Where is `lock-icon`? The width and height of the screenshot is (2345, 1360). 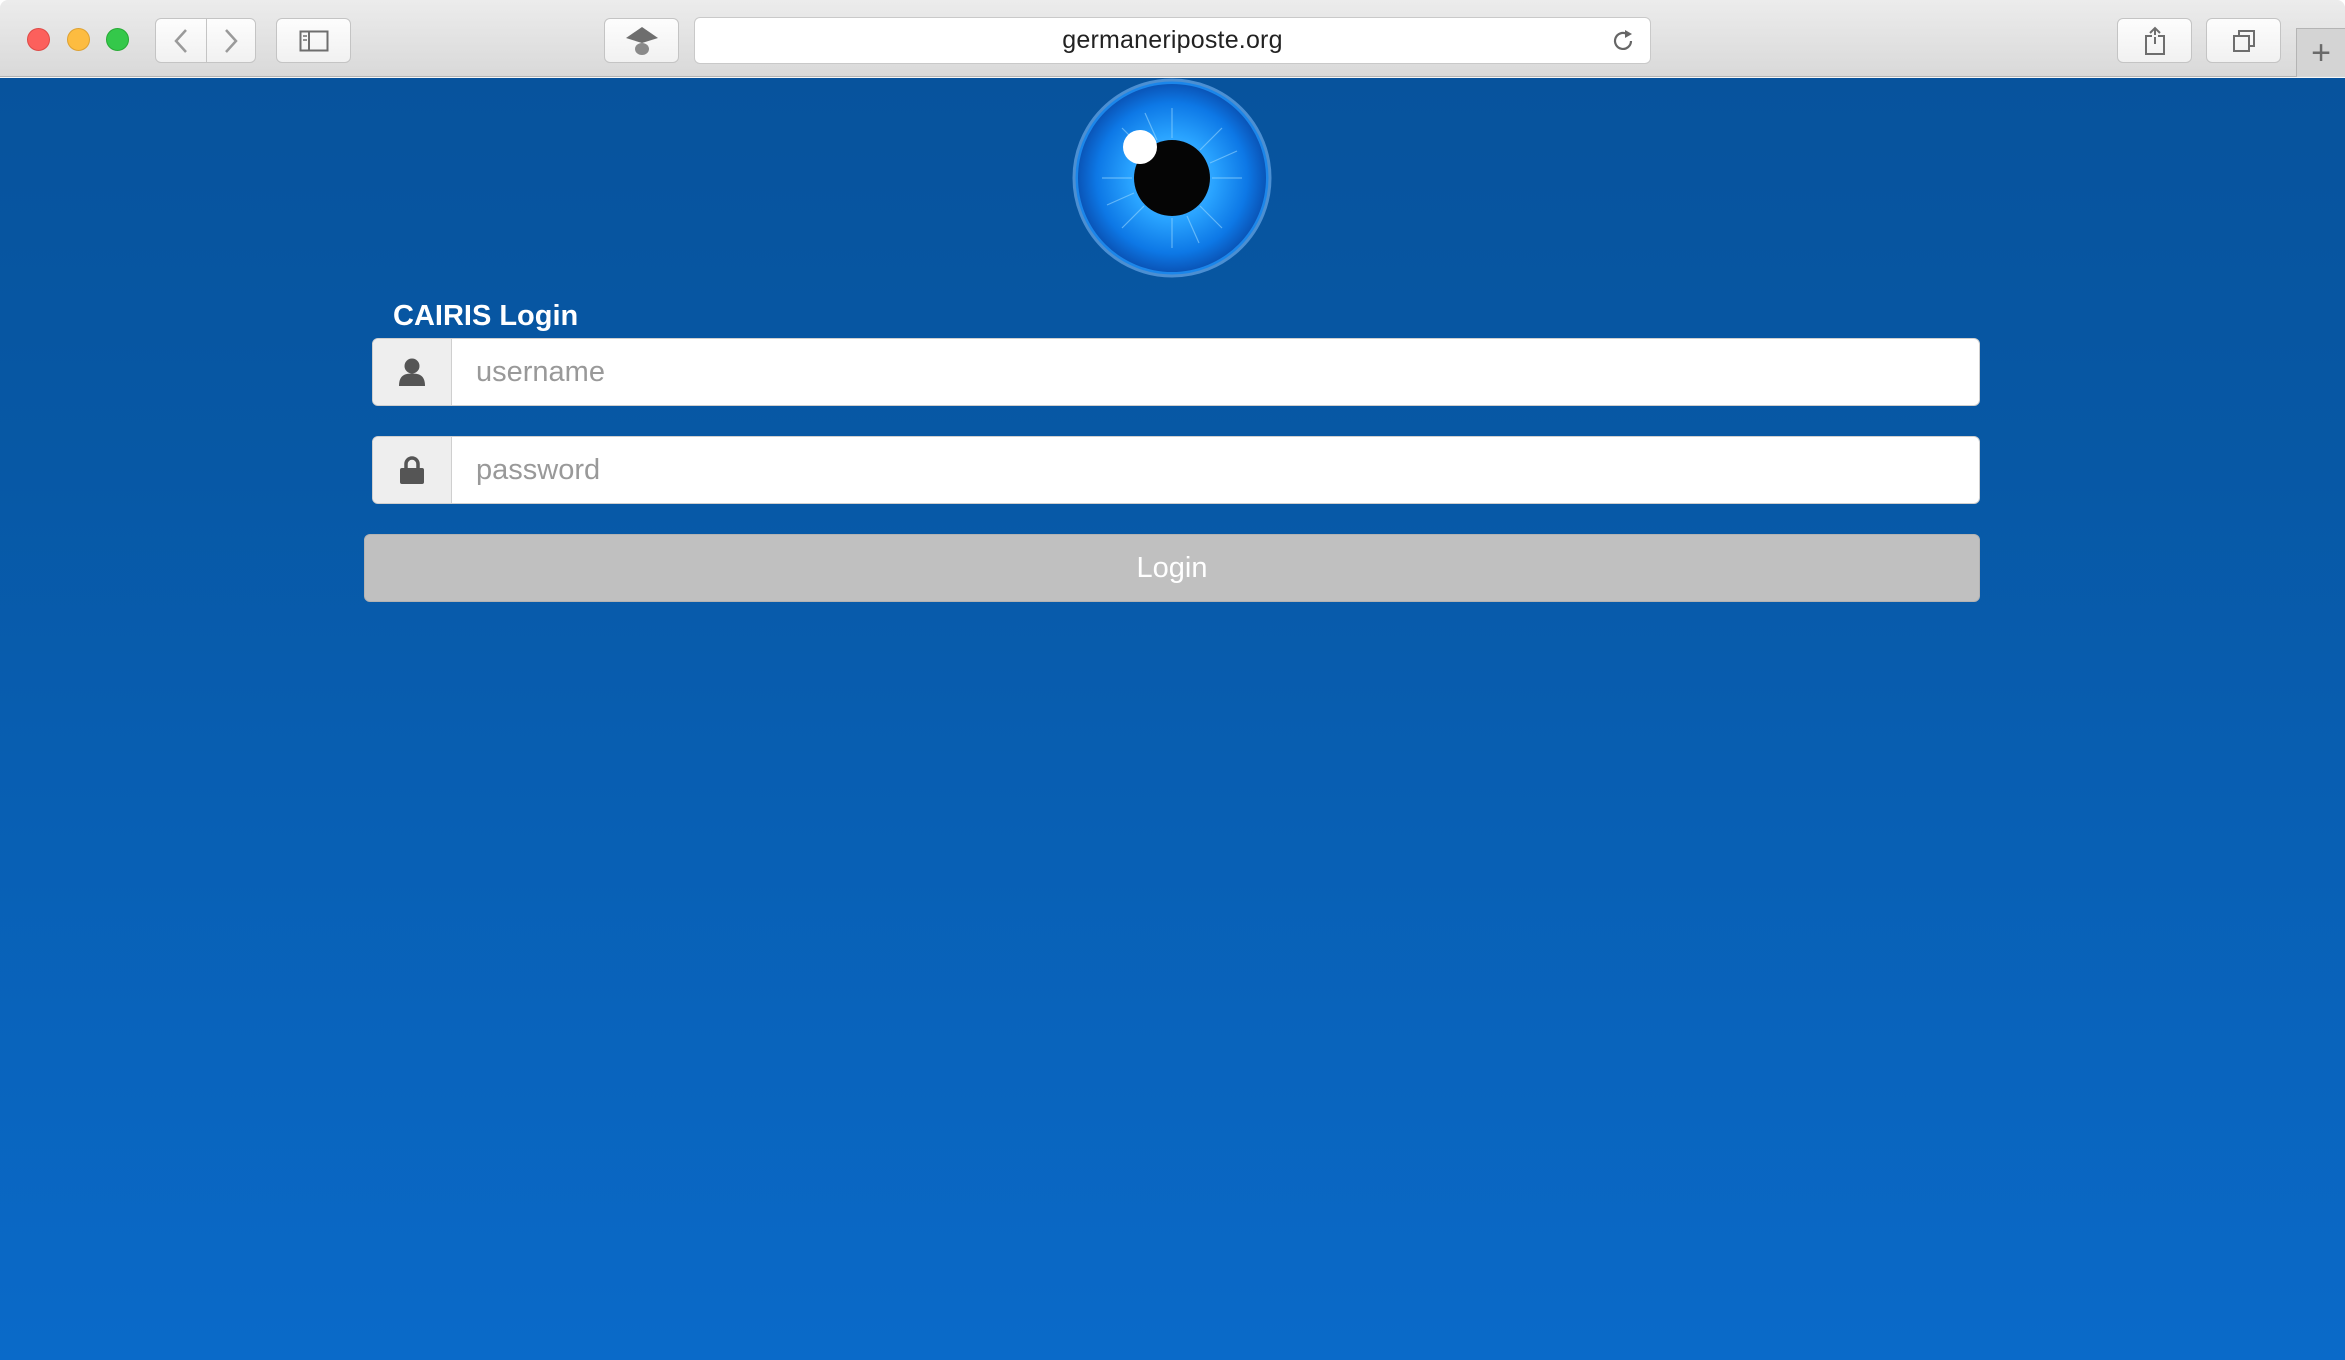
lock-icon is located at coordinates (412, 470).